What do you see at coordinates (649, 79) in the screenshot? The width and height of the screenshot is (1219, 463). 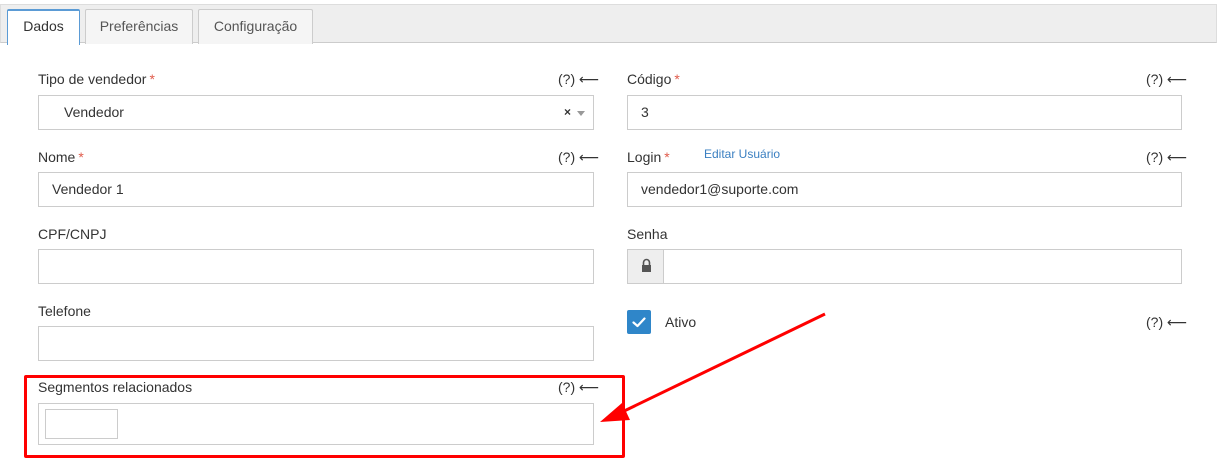 I see `codigo-label-text: Código` at bounding box center [649, 79].